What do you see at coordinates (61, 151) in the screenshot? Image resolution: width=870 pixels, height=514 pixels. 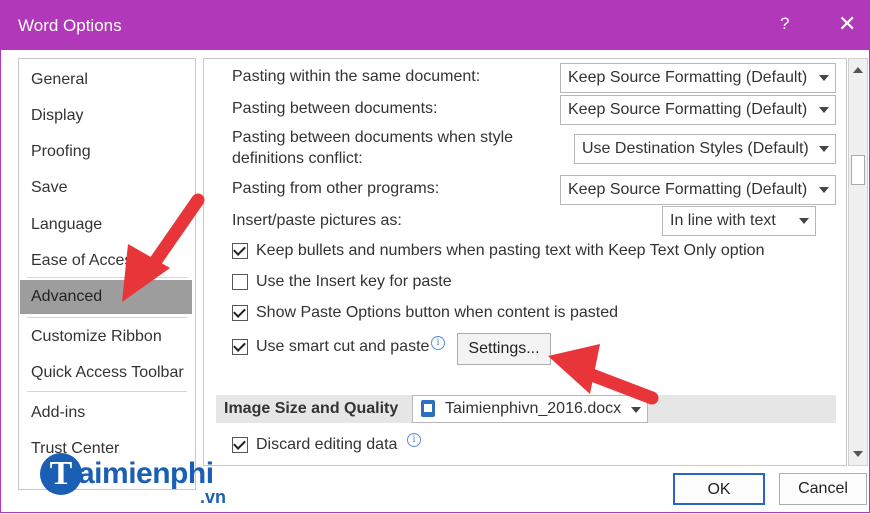 I see `nav-item-label: Proofing` at bounding box center [61, 151].